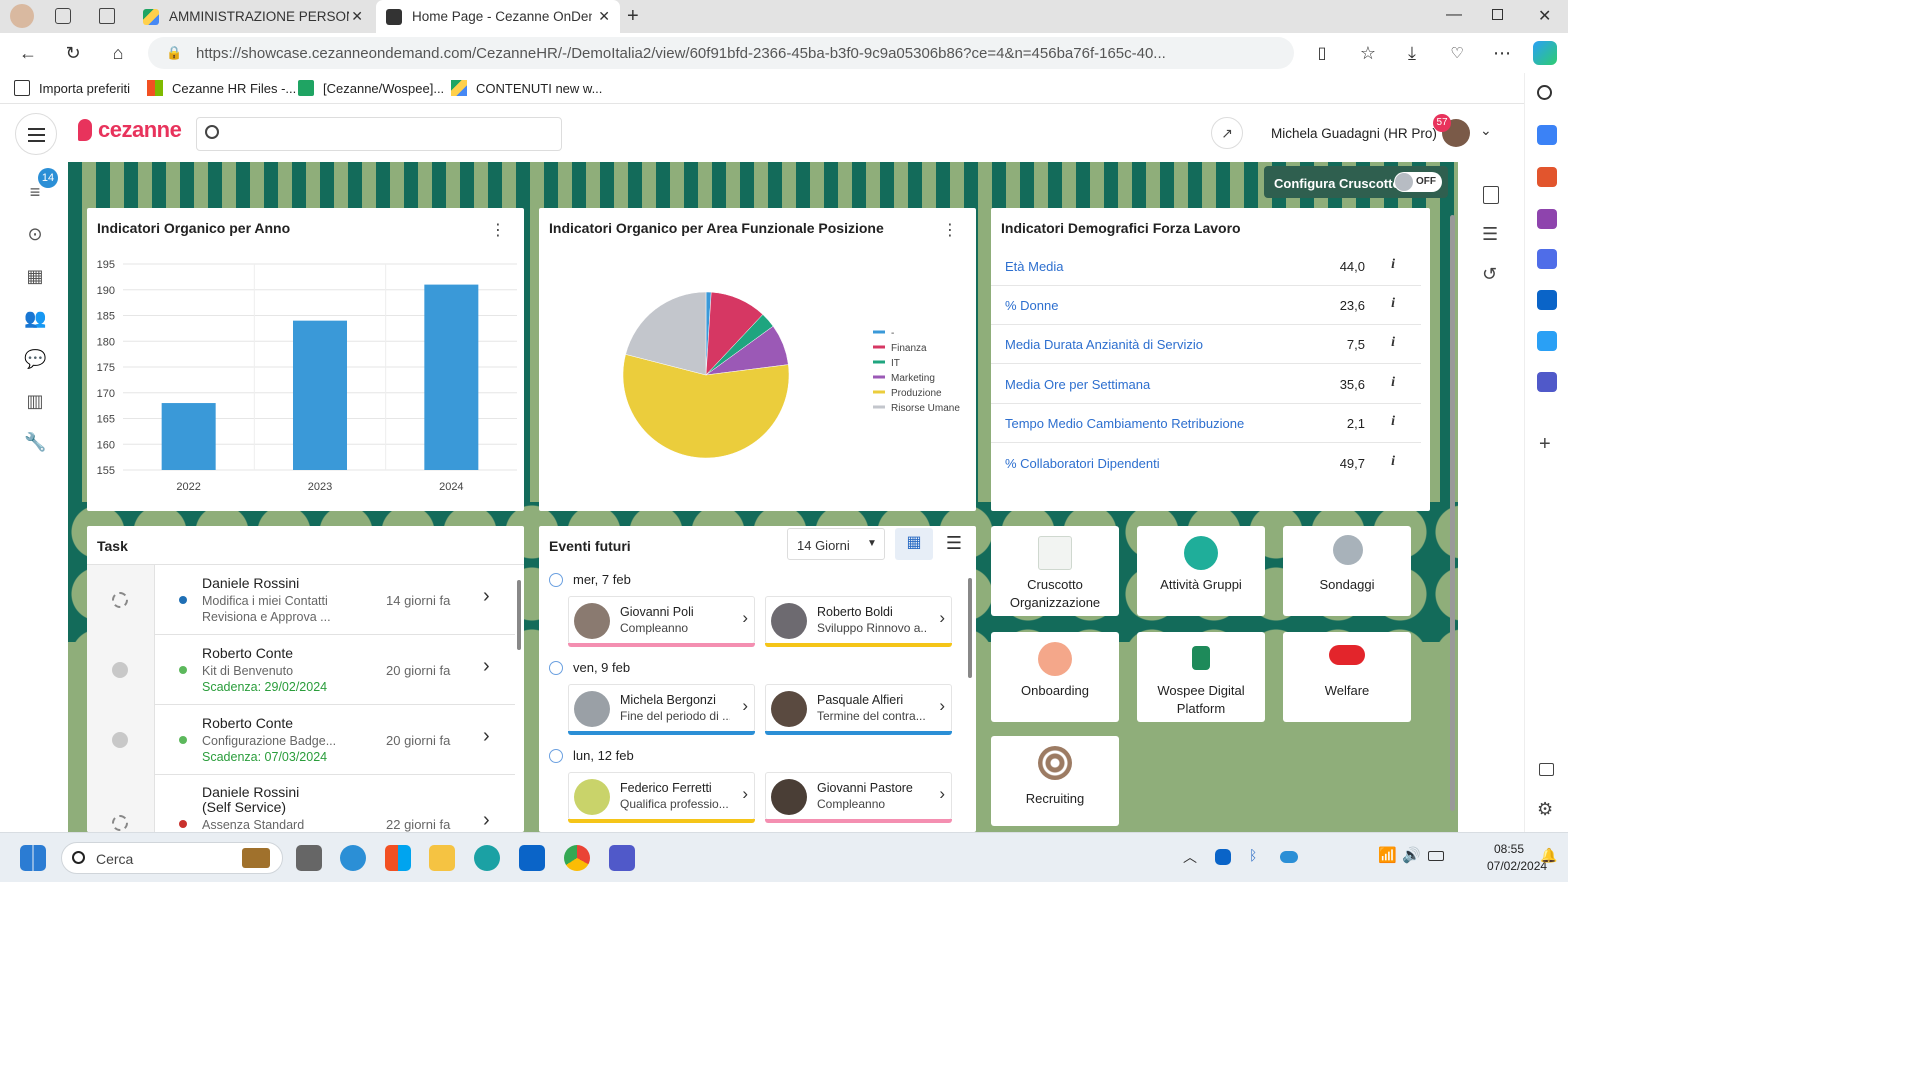 This screenshot has height=1080, width=1920. Describe the element at coordinates (1490, 234) in the screenshot. I see `list-icon: ☰` at that location.